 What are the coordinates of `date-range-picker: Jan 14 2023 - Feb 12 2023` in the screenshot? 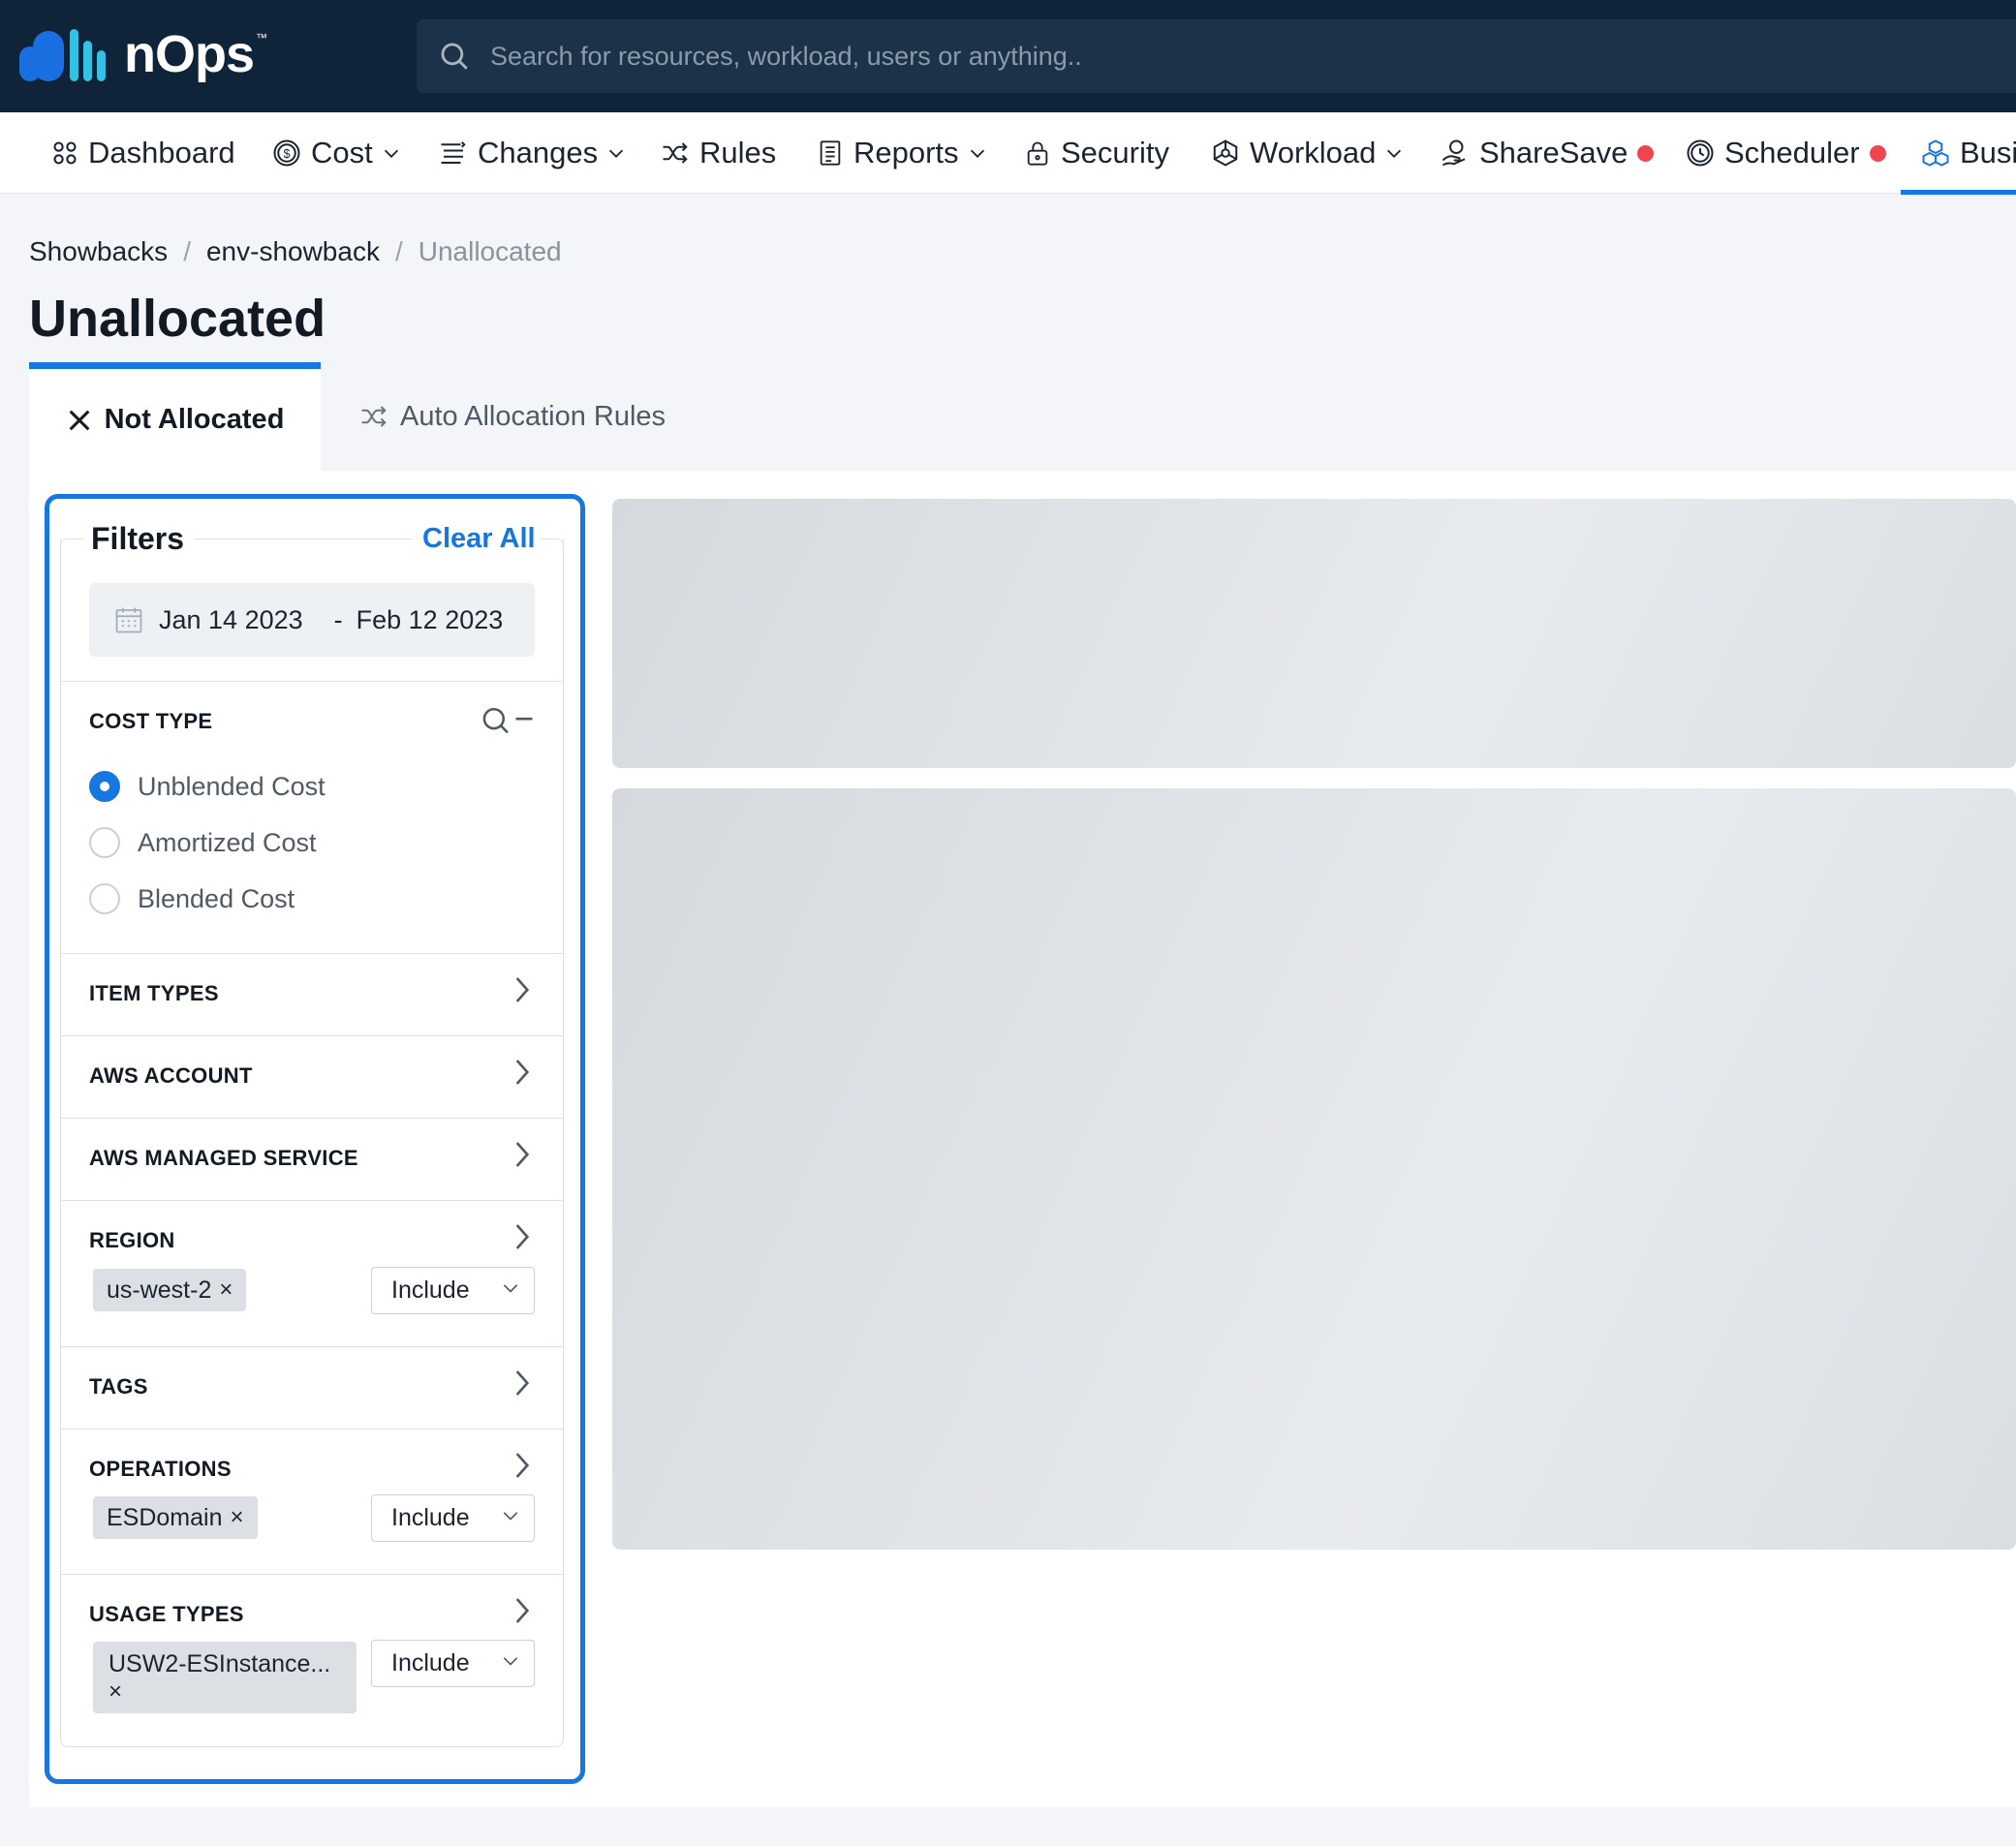 It's located at (312, 620).